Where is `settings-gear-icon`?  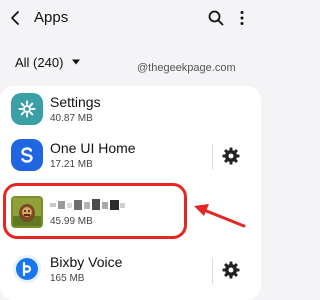
settings-gear-icon is located at coordinates (27, 109).